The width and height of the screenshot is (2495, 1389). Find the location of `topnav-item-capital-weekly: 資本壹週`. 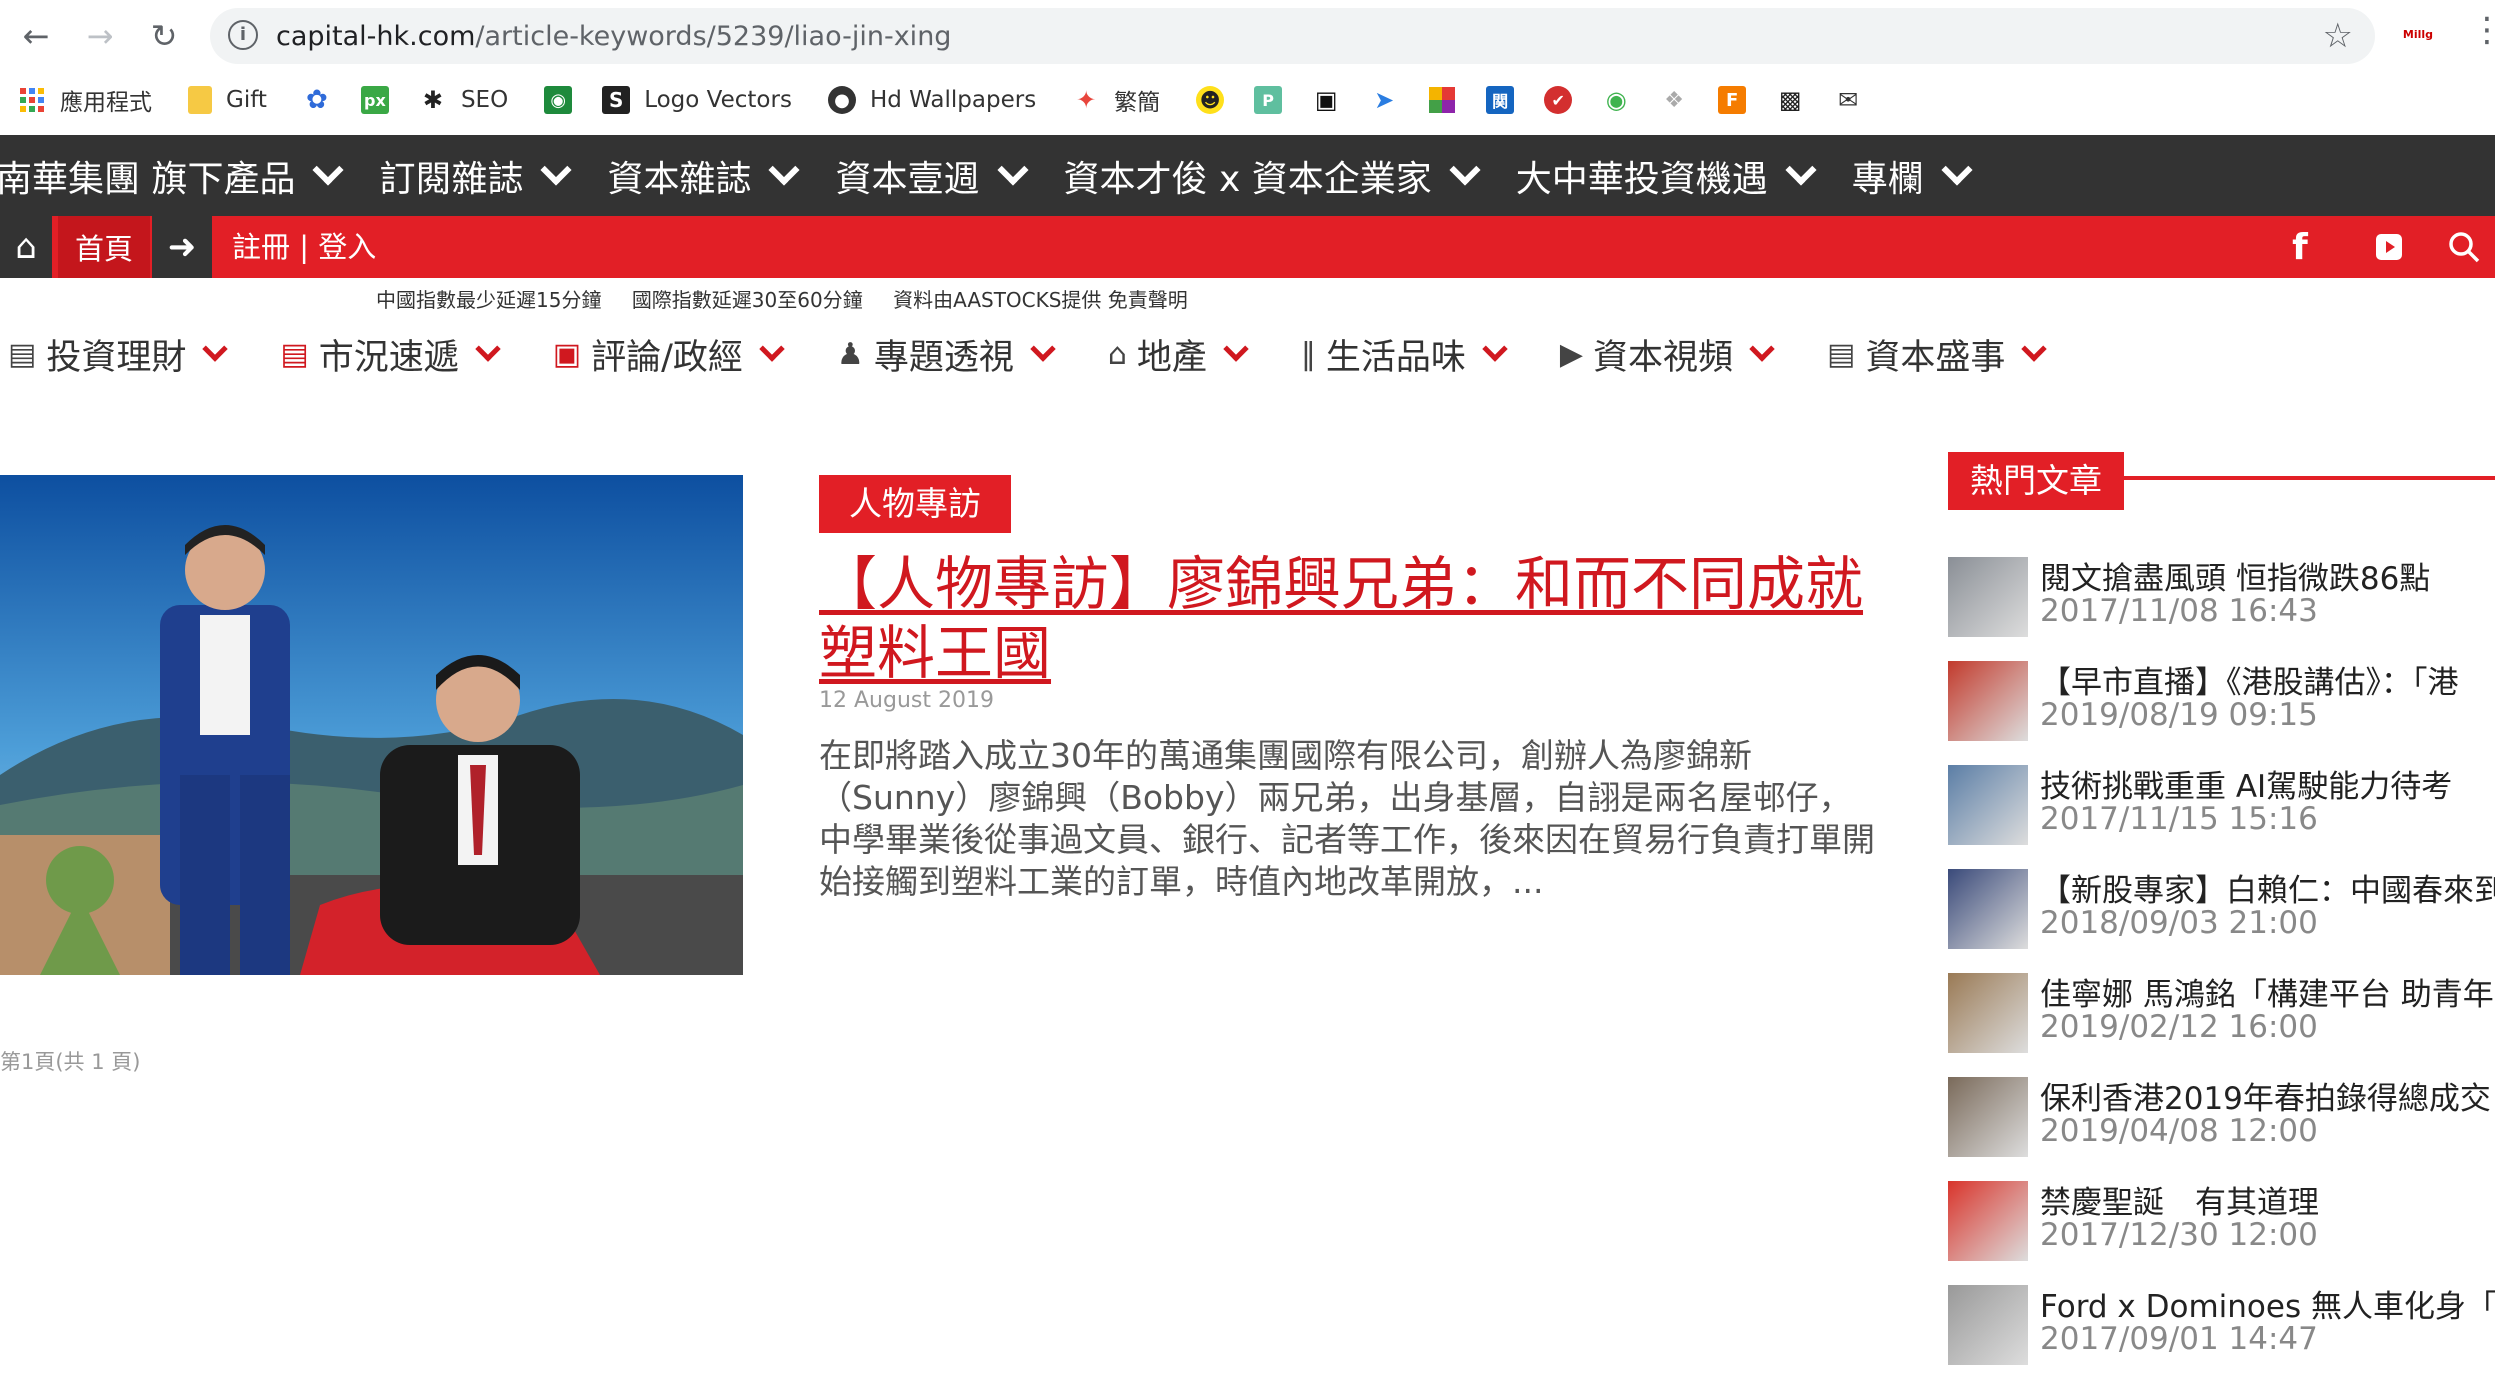

topnav-item-capital-weekly: 資本壹週 is located at coordinates (932, 176).